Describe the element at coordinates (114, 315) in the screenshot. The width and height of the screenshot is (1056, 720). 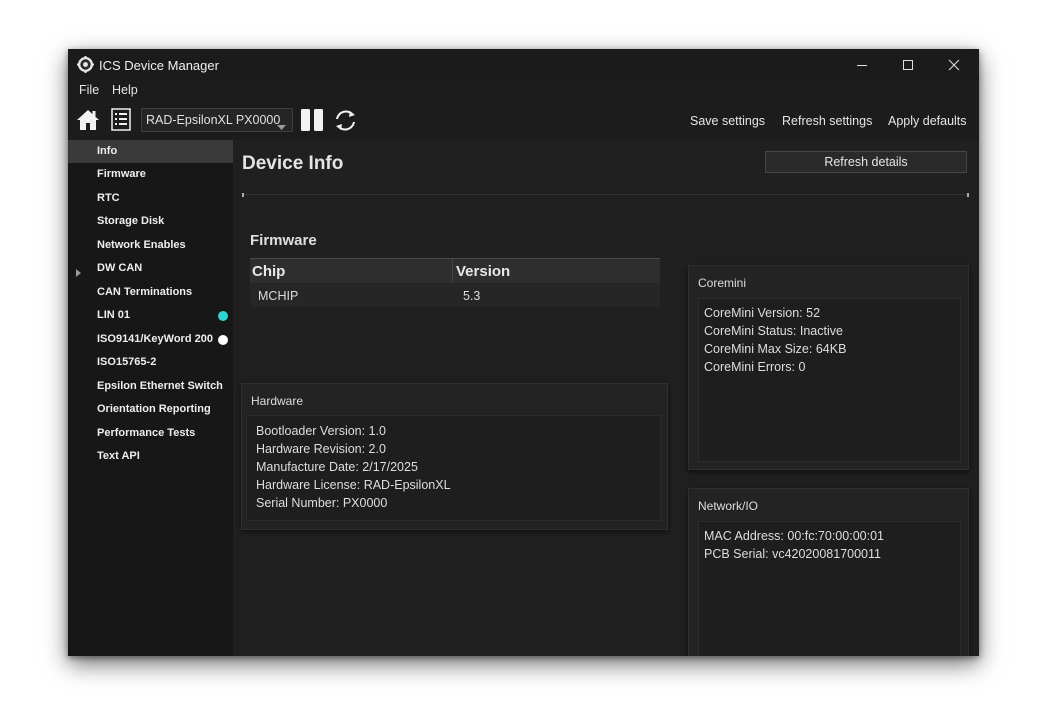
I see `sidebar-item-label: LIN 01` at that location.